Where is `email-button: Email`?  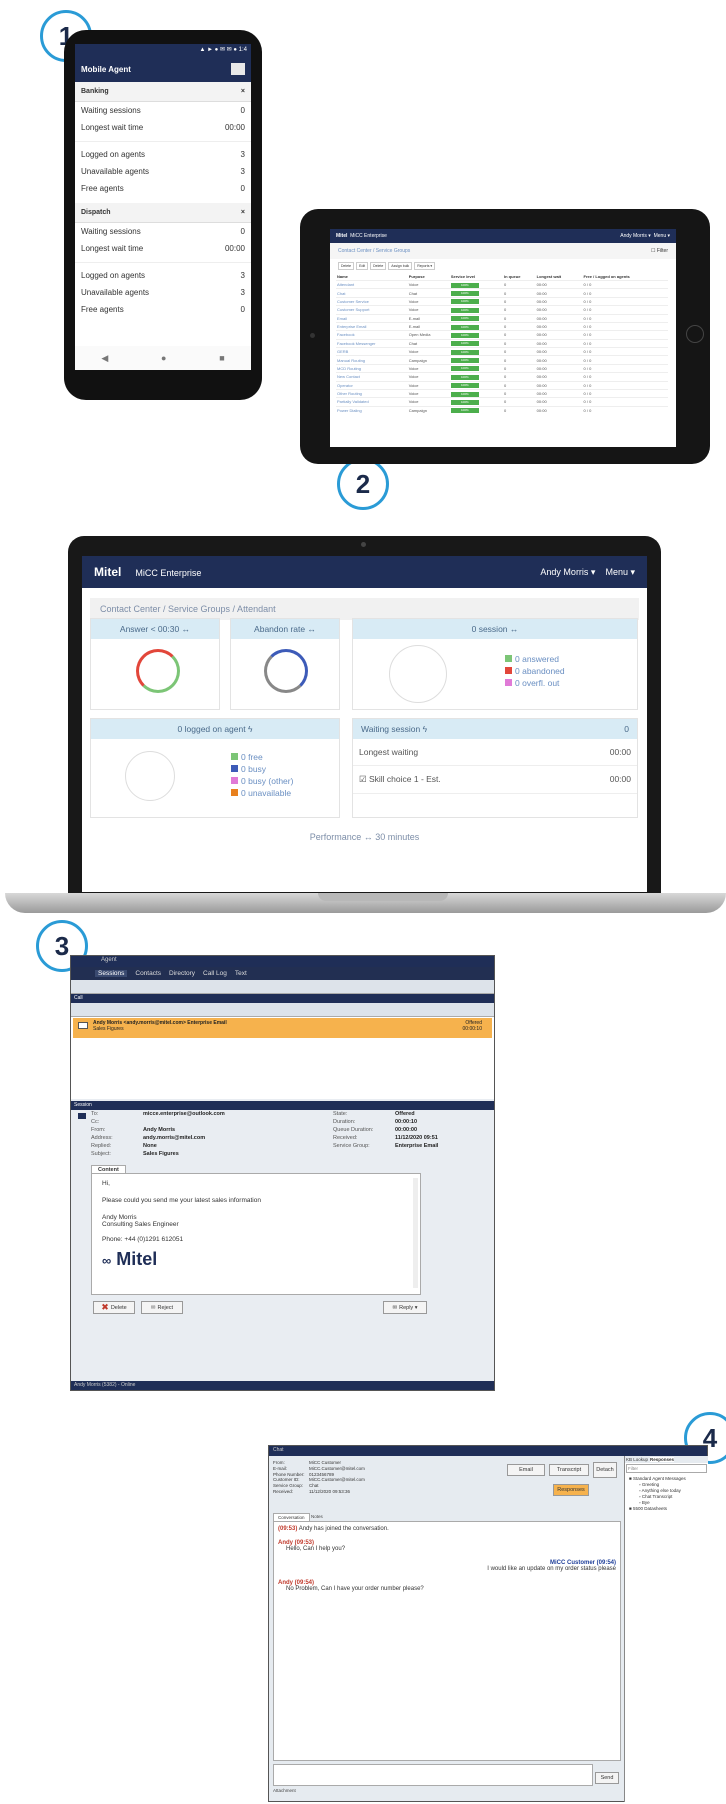 email-button: Email is located at coordinates (526, 1470).